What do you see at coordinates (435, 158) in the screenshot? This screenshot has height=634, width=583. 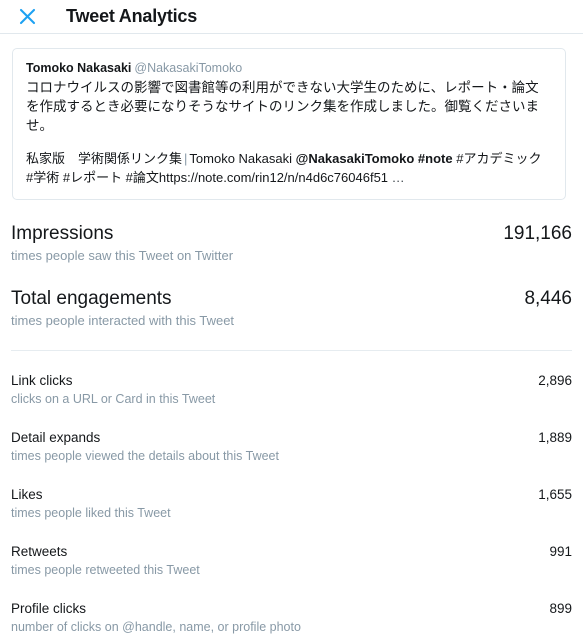 I see `quoted-hashtag-note: #note` at bounding box center [435, 158].